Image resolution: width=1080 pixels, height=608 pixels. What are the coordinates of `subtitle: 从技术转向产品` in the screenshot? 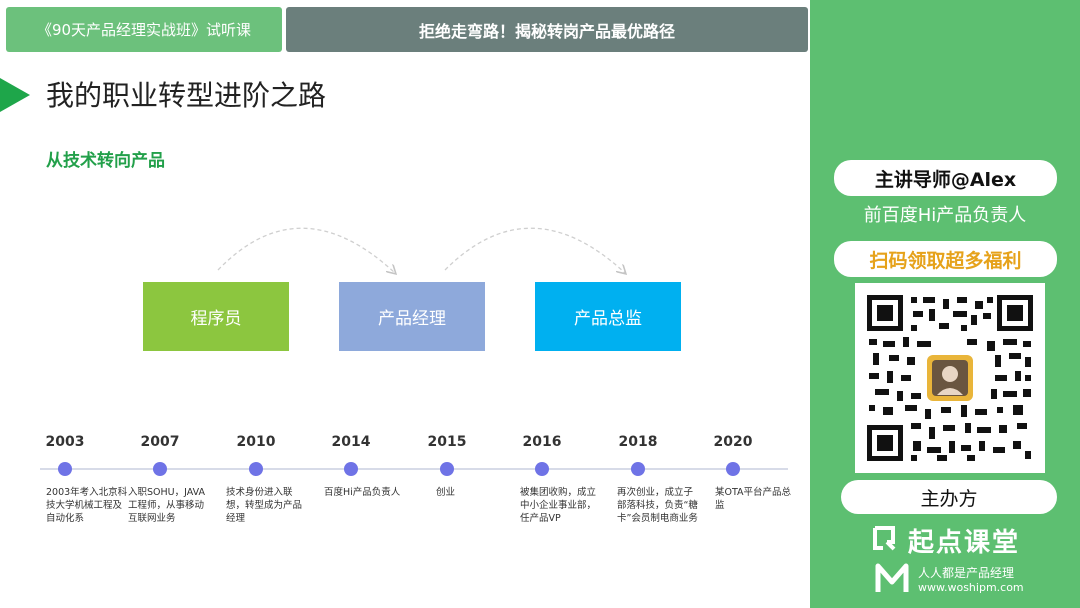 It's located at (105, 161).